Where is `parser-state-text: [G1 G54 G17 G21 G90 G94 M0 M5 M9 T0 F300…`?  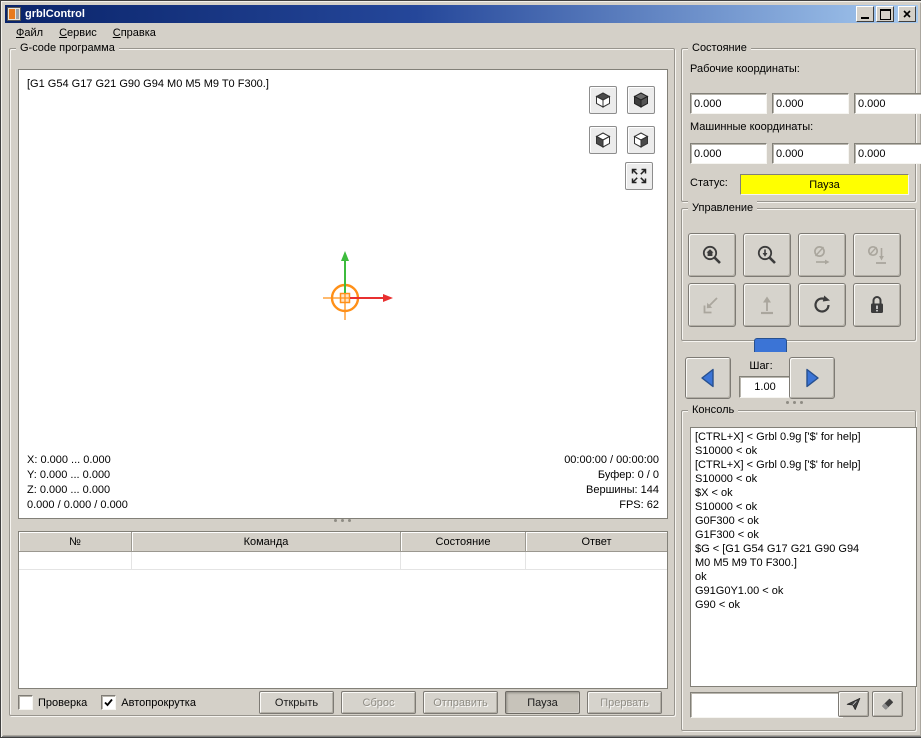
parser-state-text: [G1 G54 G17 G21 G90 G94 M0 M5 M9 T0 F300… is located at coordinates (148, 84).